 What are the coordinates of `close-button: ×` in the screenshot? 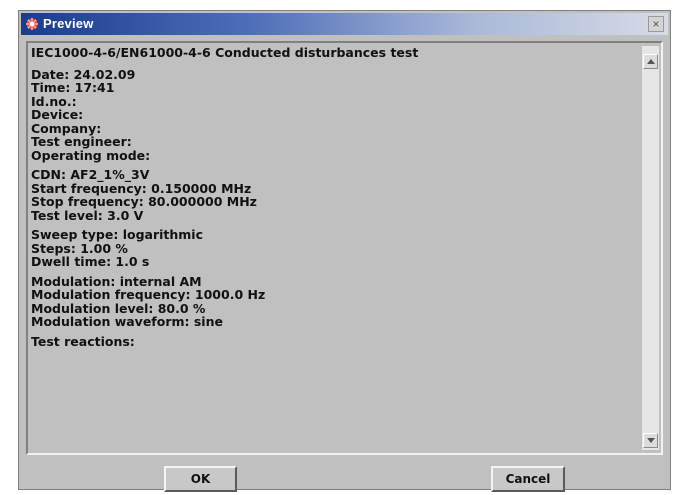 It's located at (656, 24).